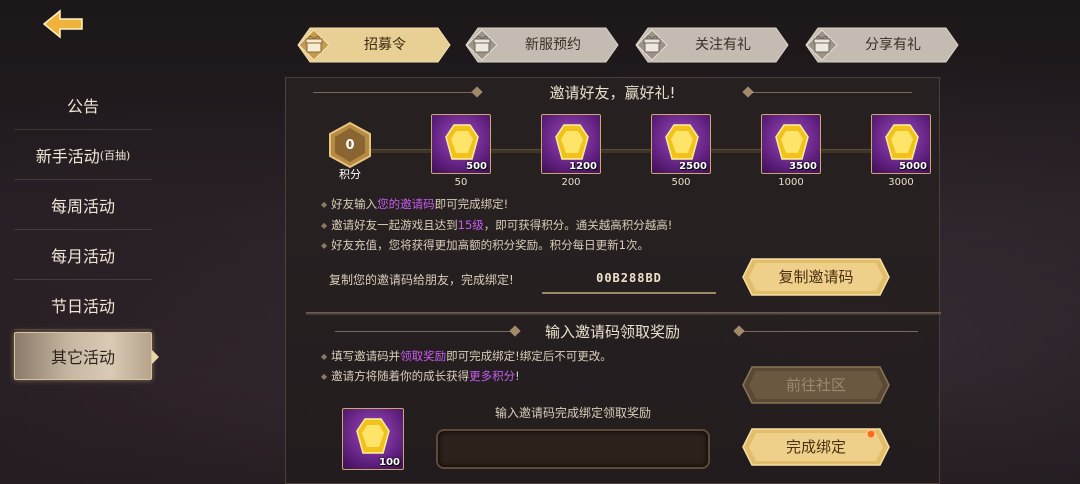  I want to click on redeem-section-title: 输入邀请码领取奖励, so click(612, 331).